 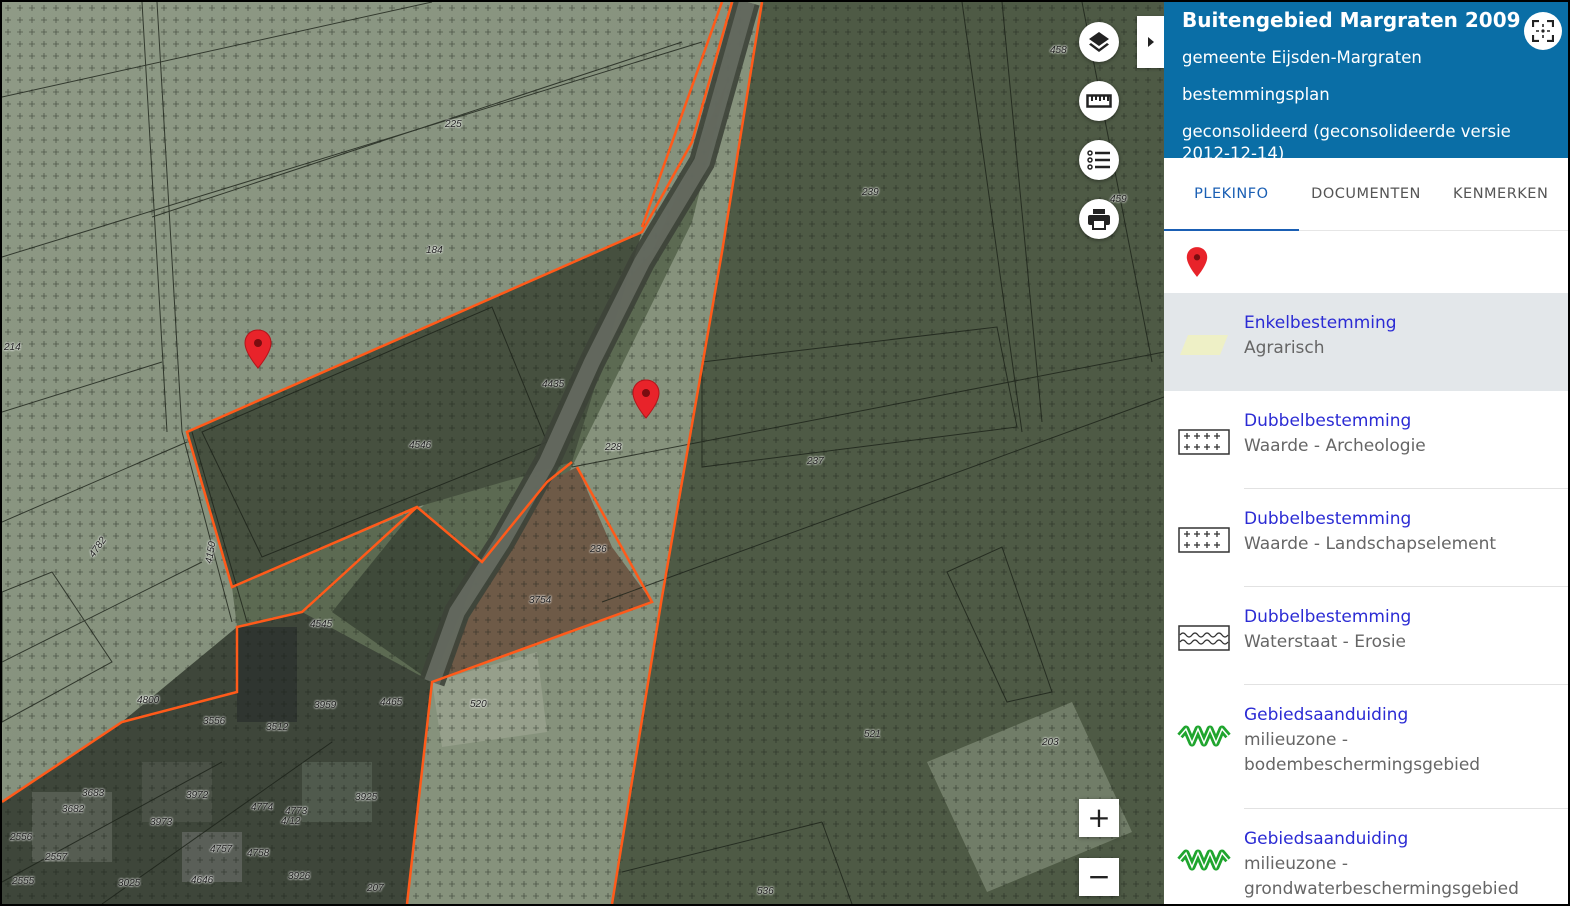 I want to click on layers-button, so click(x=1099, y=42).